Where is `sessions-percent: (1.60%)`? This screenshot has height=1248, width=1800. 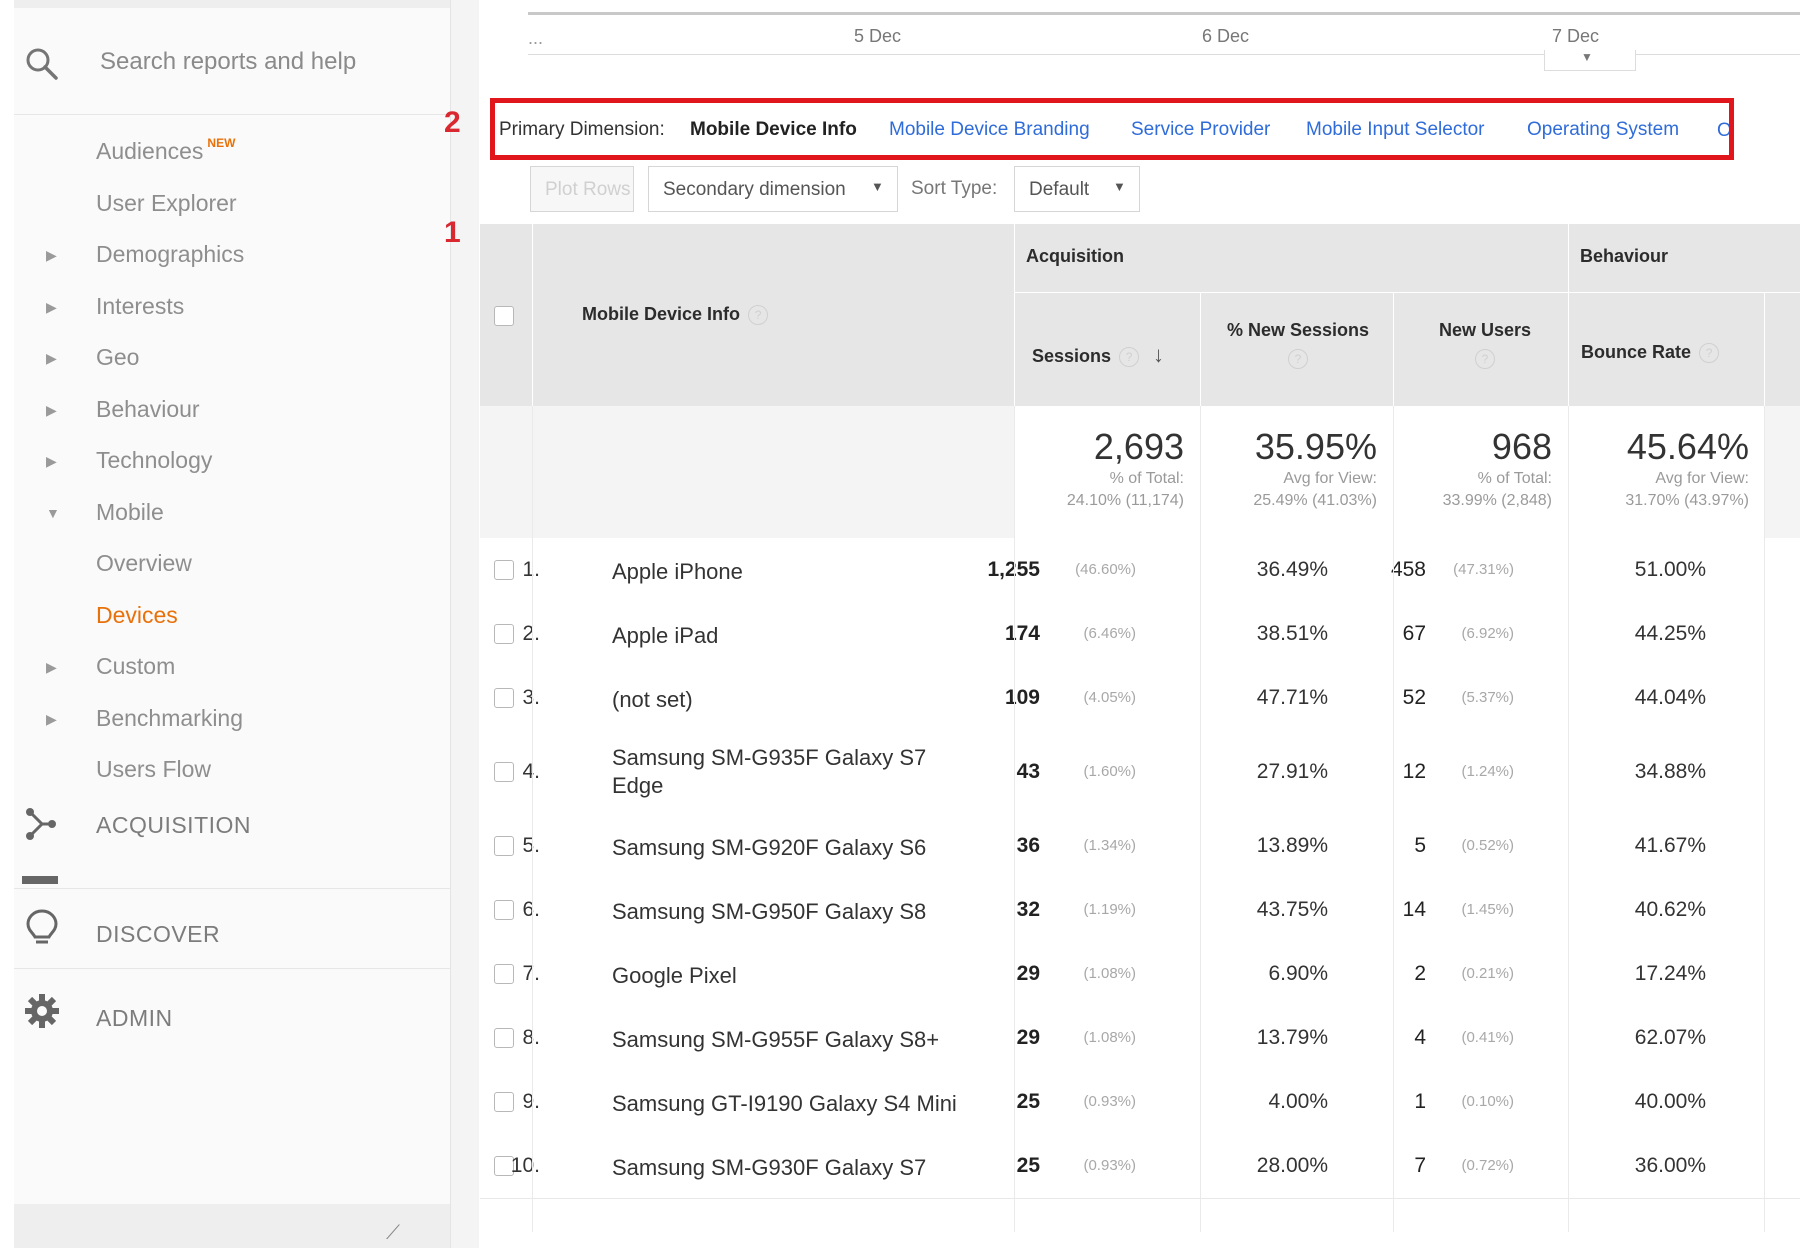
sessions-percent: (1.60%) is located at coordinates (1109, 771).